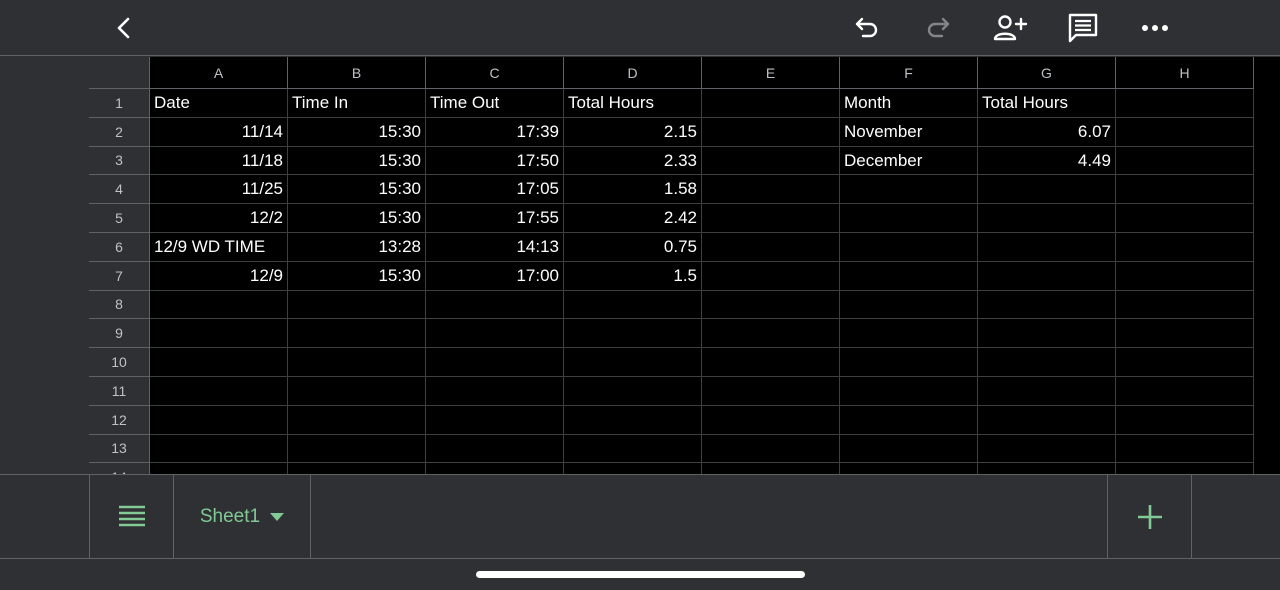 This screenshot has height=590, width=1280. I want to click on cell-h13, so click(1185, 449).